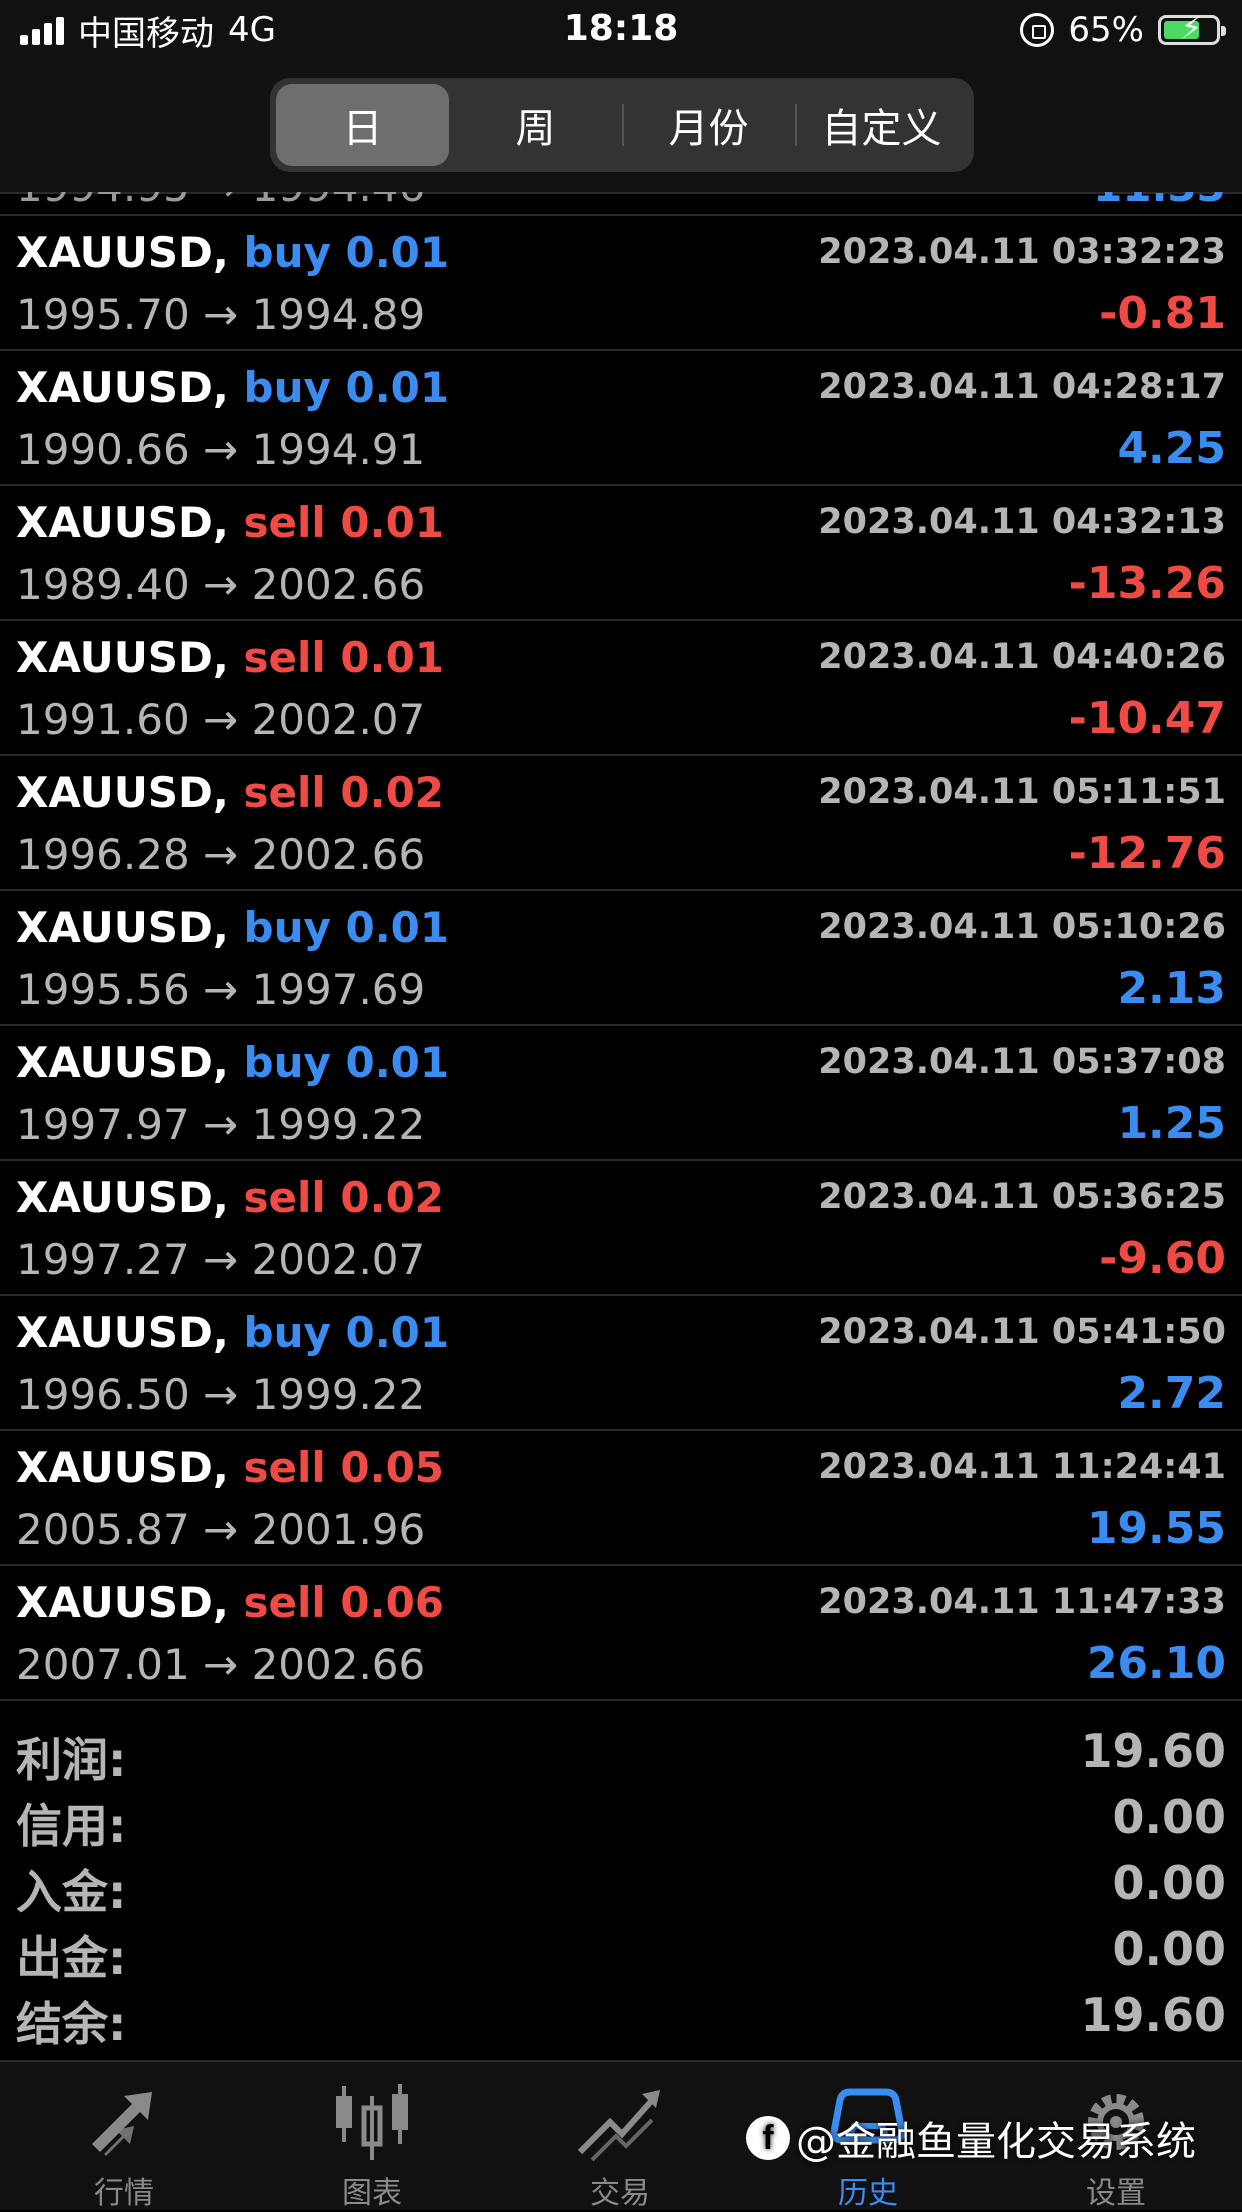 This screenshot has height=2212, width=1242. I want to click on period-segmented-control: 日 周 月份 自定义, so click(622, 125).